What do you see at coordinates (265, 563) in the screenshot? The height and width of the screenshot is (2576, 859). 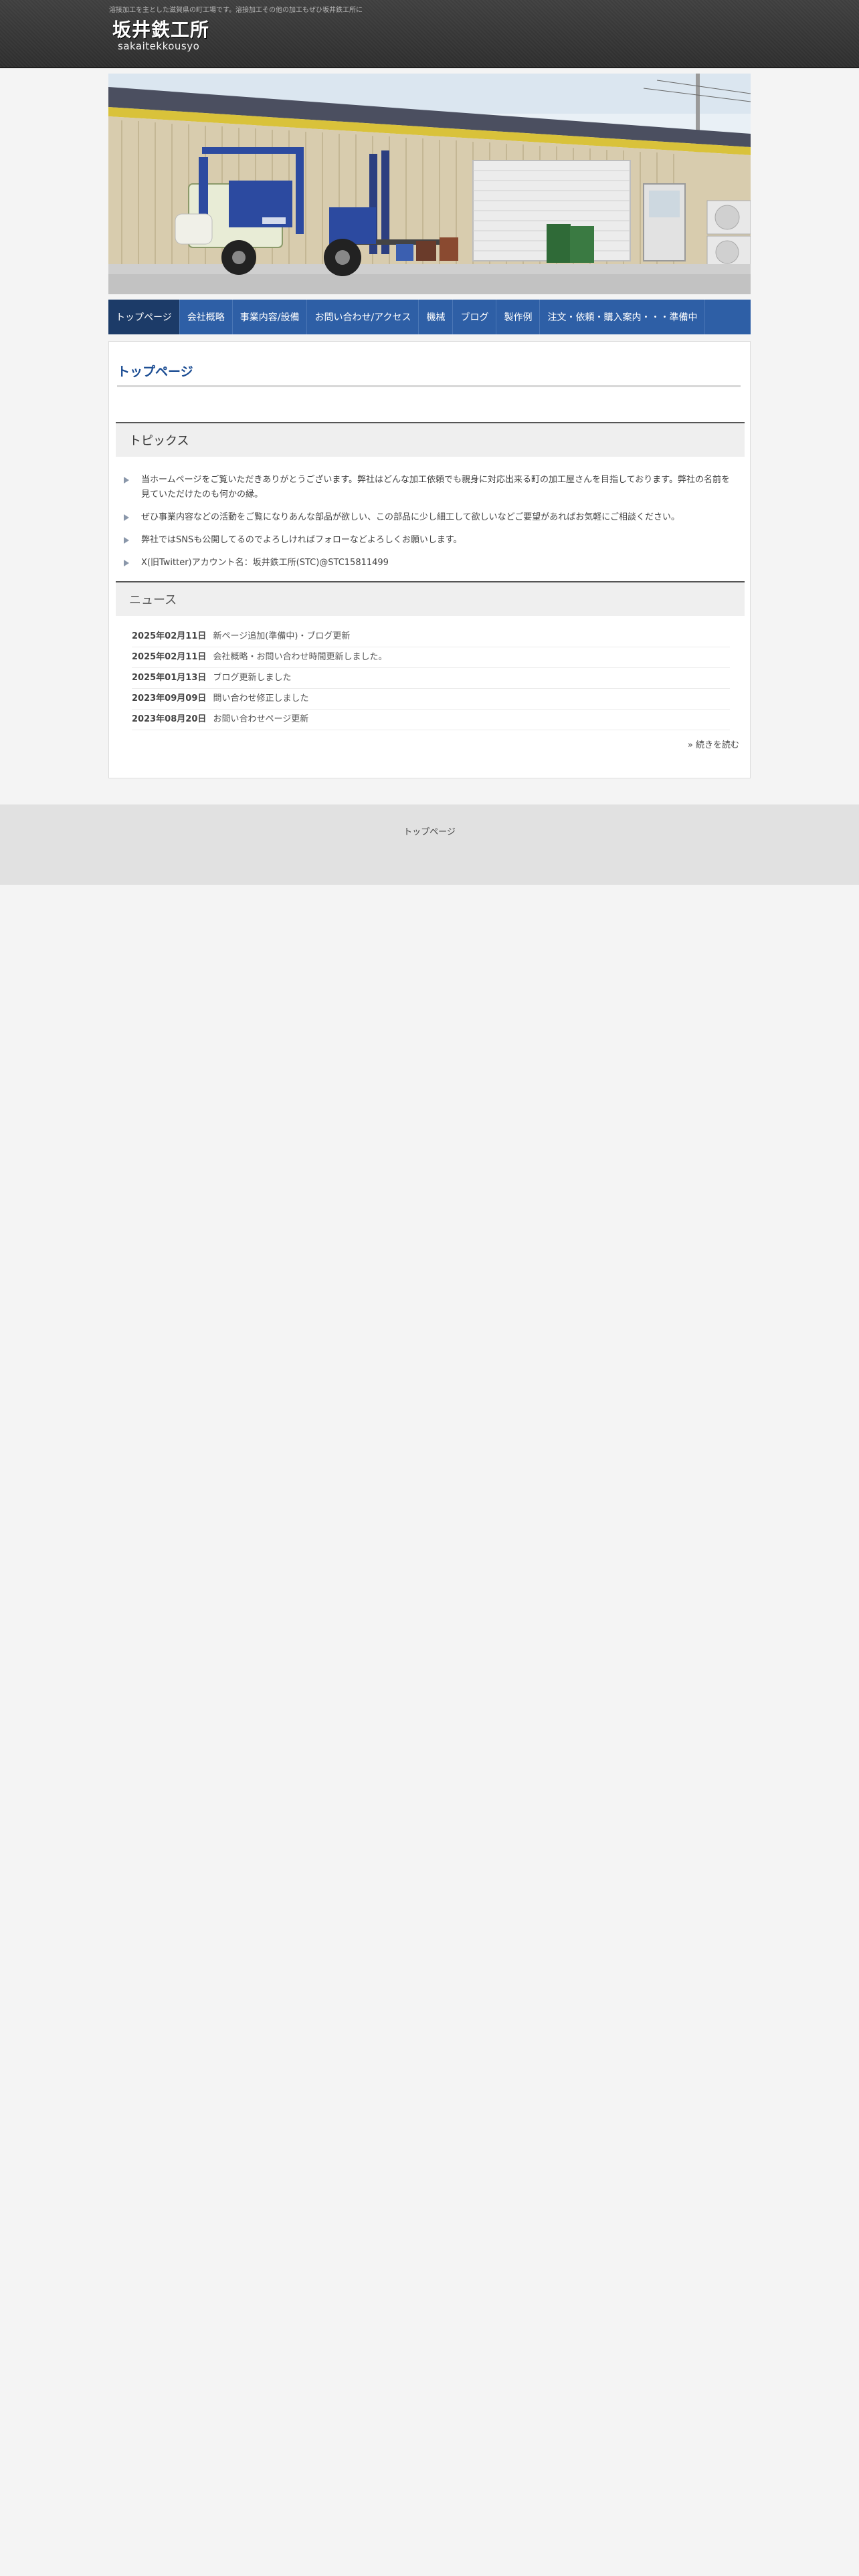 I see `topics-item-text: X(旧Twitter)アカウント名：坂井鉄工所(STC)@STC15811499` at bounding box center [265, 563].